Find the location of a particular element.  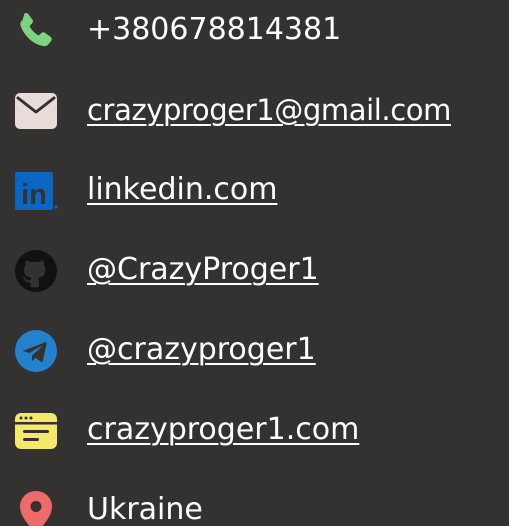

contact-row-linkedin: in linkedin.com is located at coordinates (254, 190).